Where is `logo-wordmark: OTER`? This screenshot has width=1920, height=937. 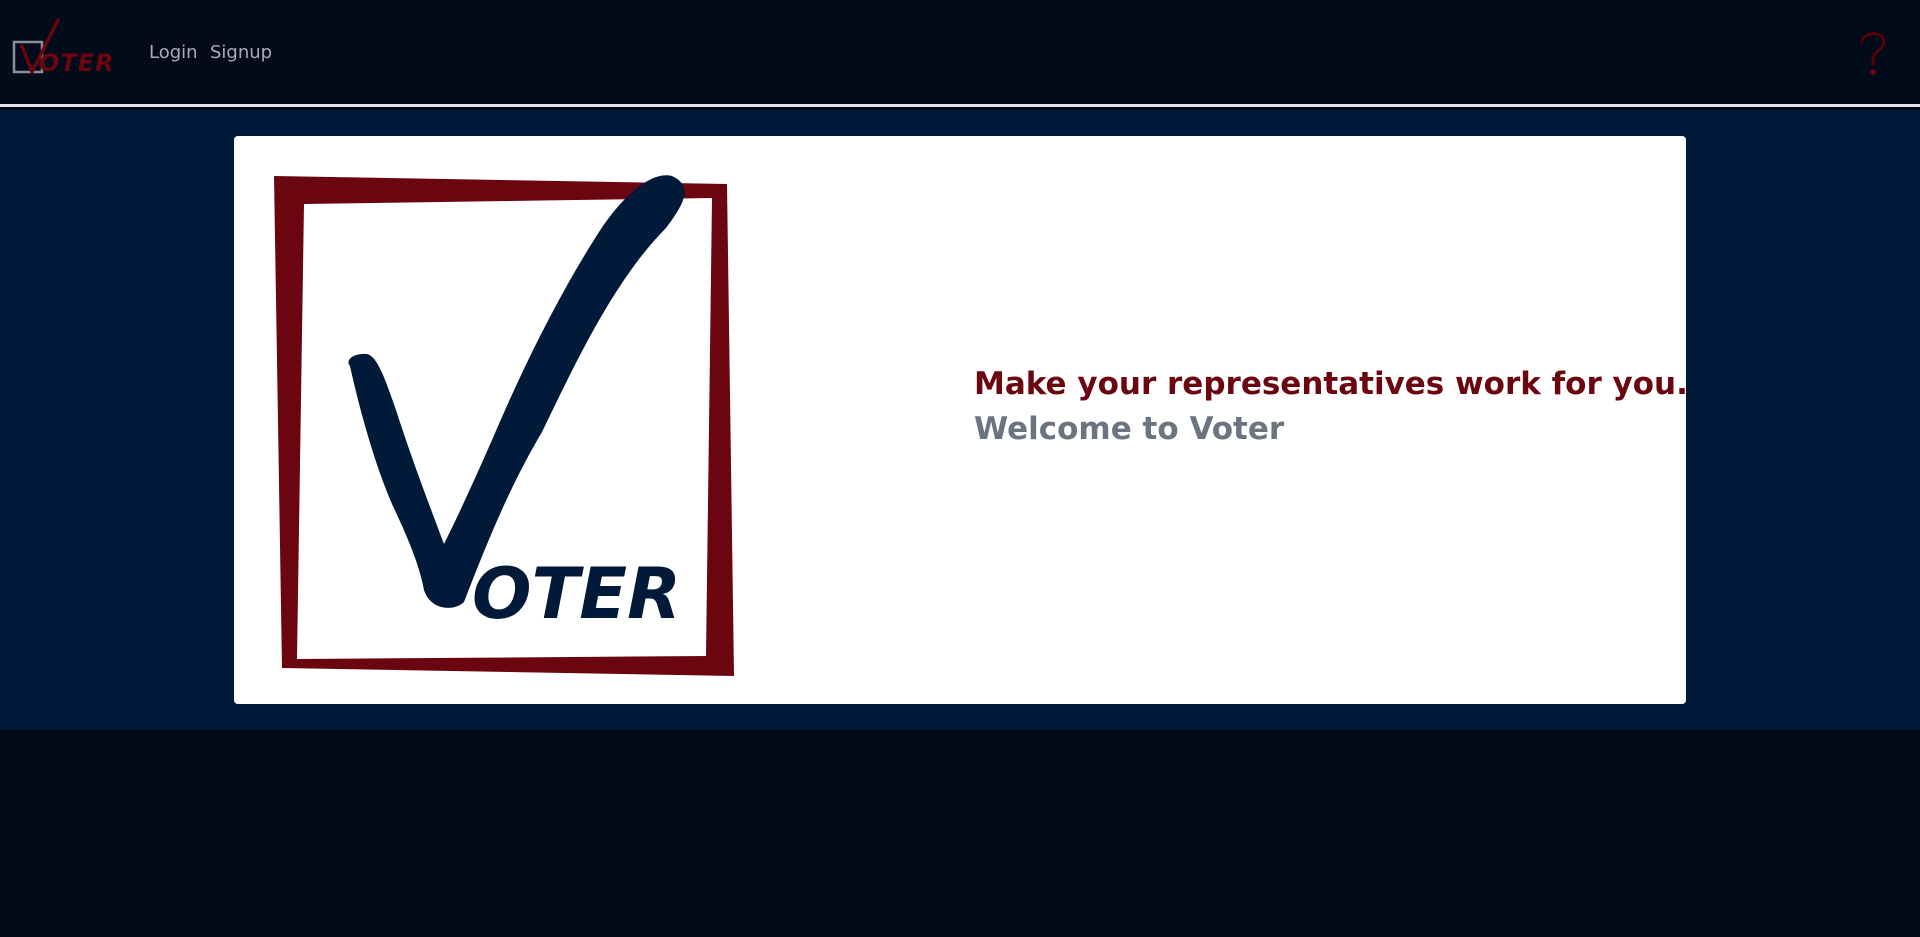 logo-wordmark: OTER is located at coordinates (576, 594).